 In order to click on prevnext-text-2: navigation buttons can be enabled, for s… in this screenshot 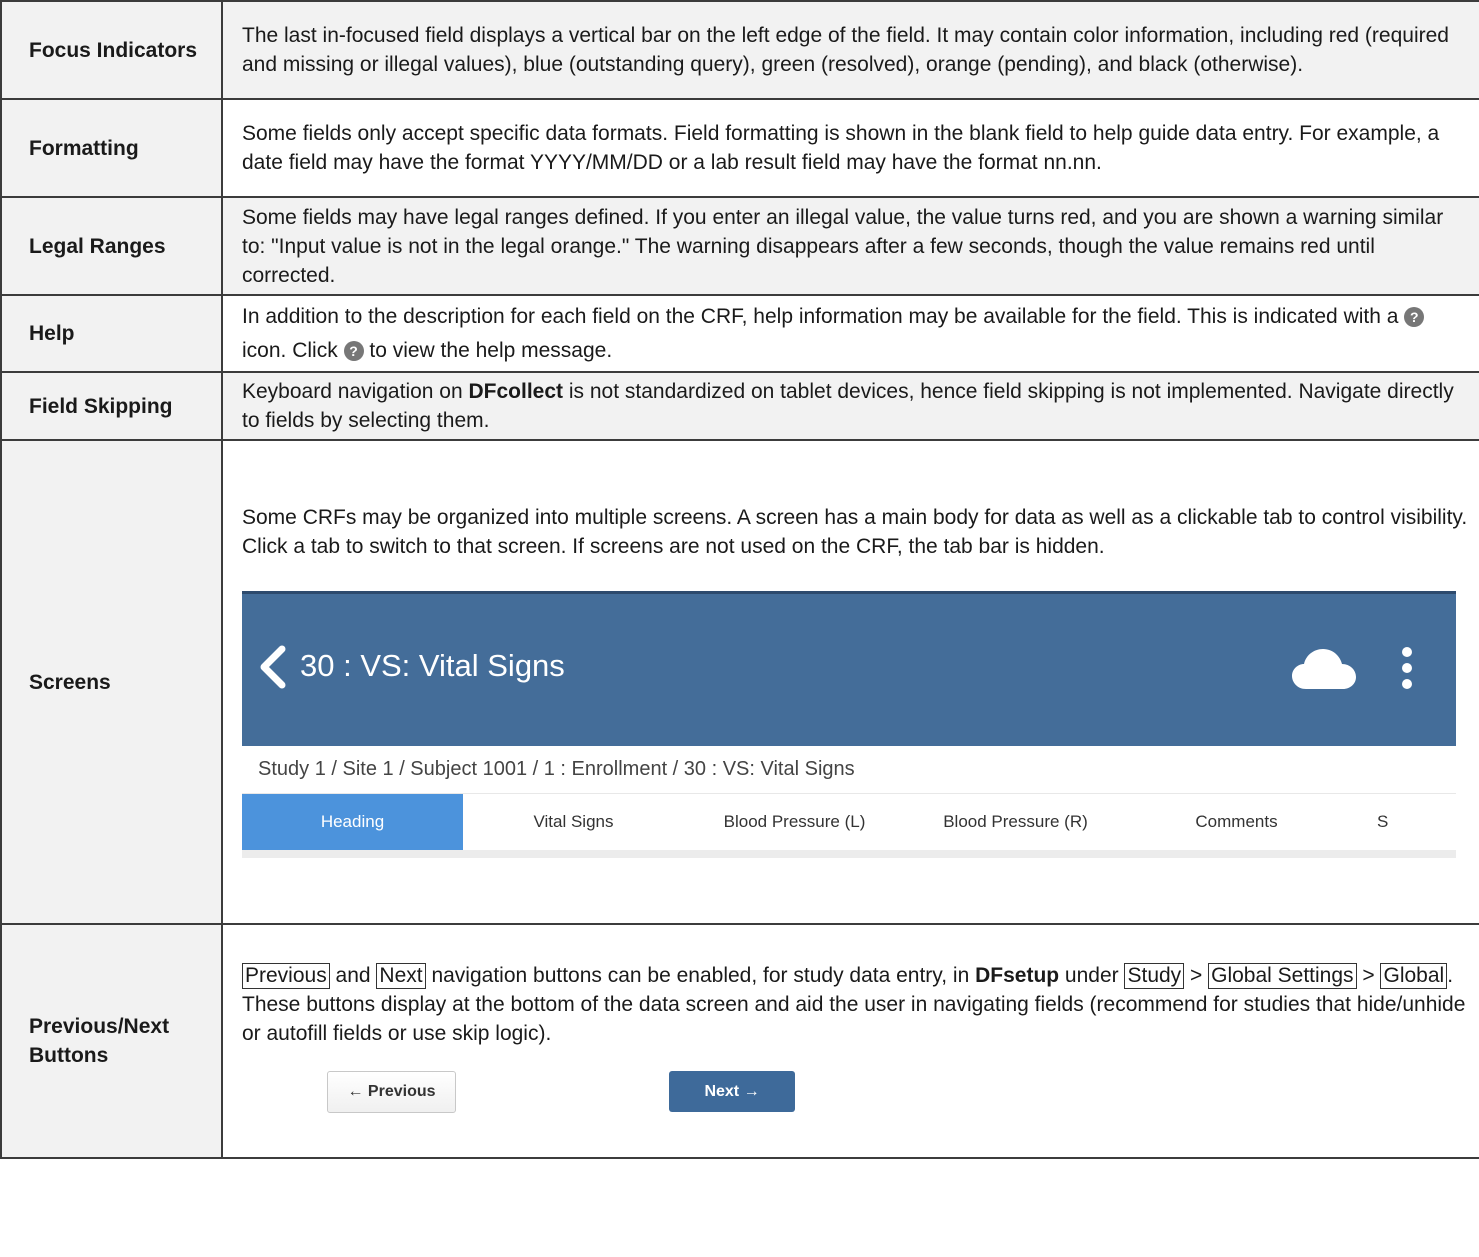, I will do `click(700, 975)`.